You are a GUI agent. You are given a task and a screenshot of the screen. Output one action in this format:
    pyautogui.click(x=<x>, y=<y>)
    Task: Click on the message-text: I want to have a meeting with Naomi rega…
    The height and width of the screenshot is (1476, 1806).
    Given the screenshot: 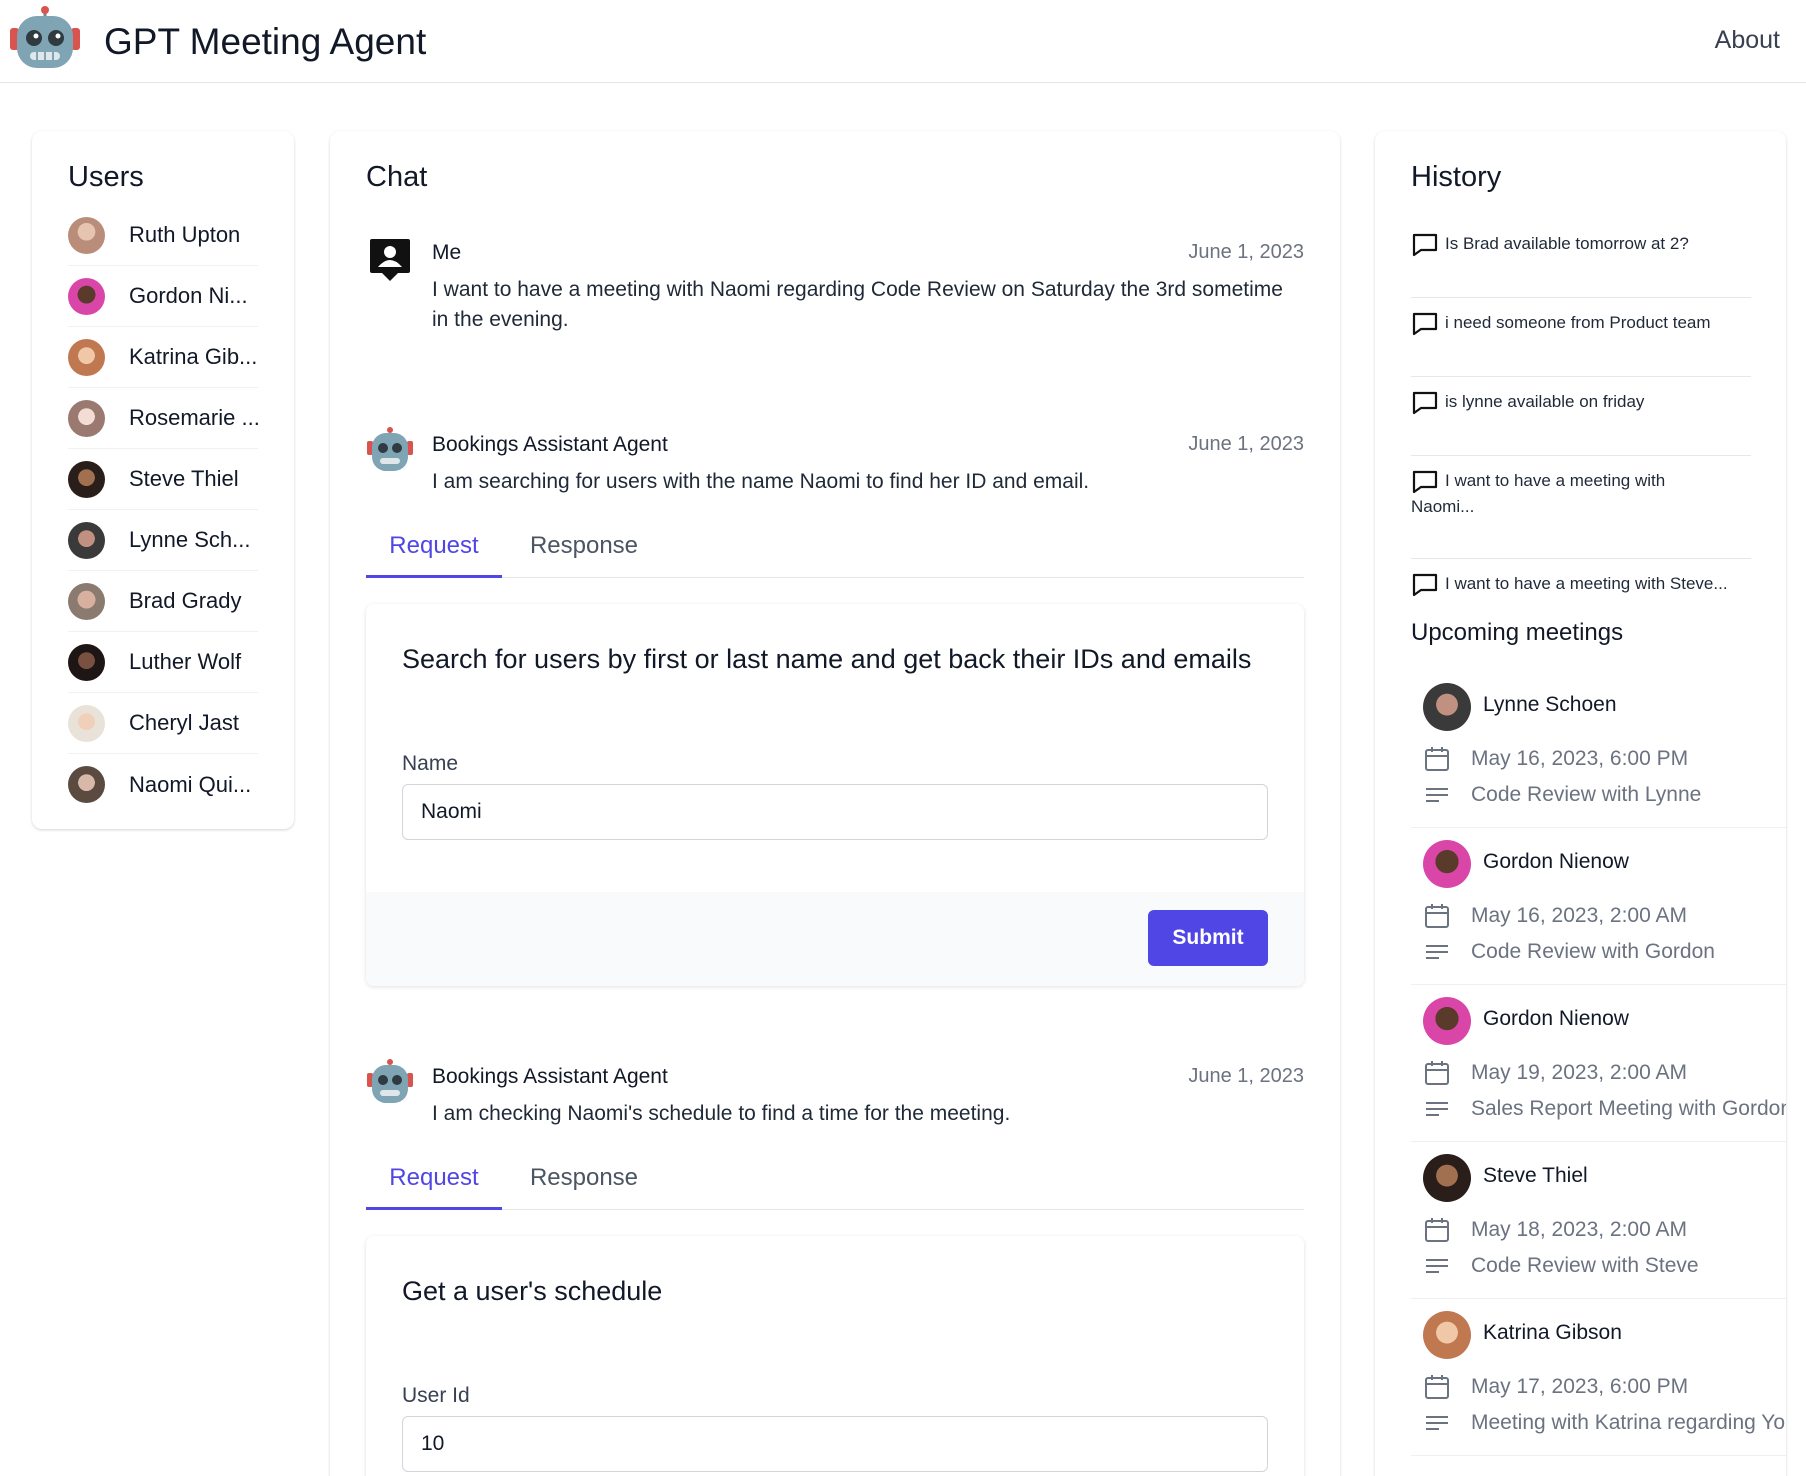 What is the action you would take?
    pyautogui.click(x=857, y=304)
    